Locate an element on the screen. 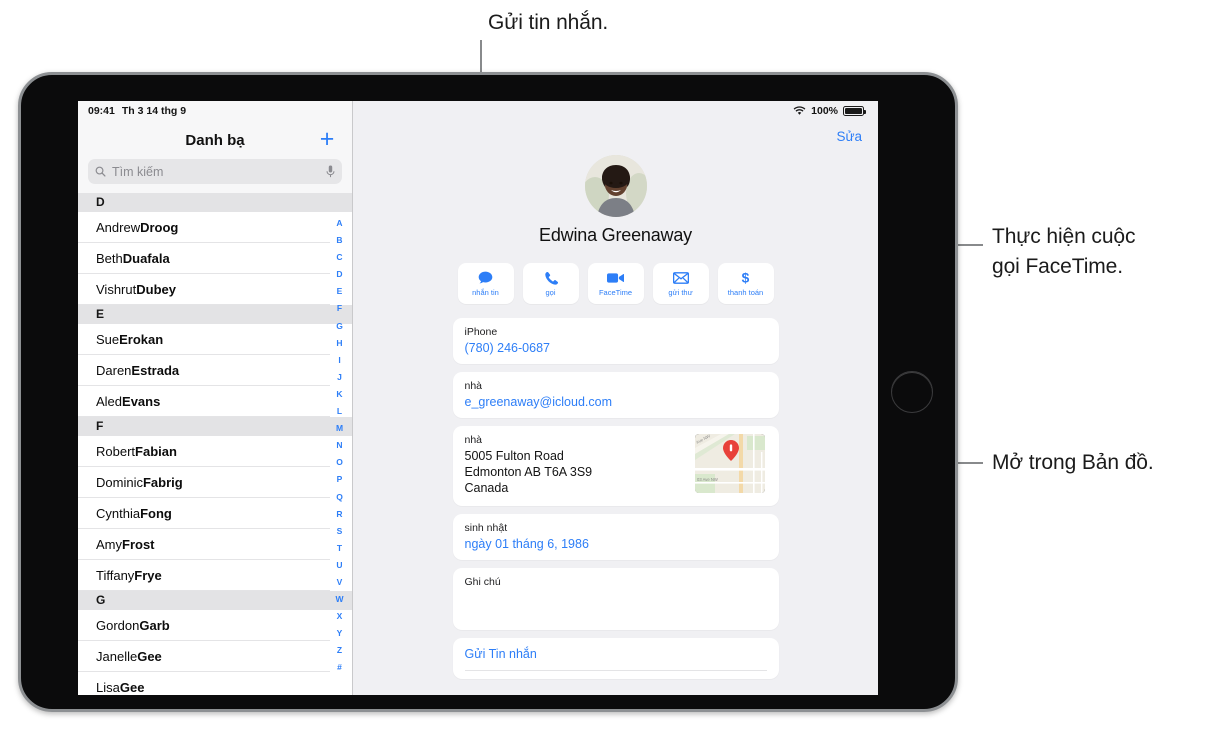  detail-navbar: Sửa is located at coordinates (615, 136).